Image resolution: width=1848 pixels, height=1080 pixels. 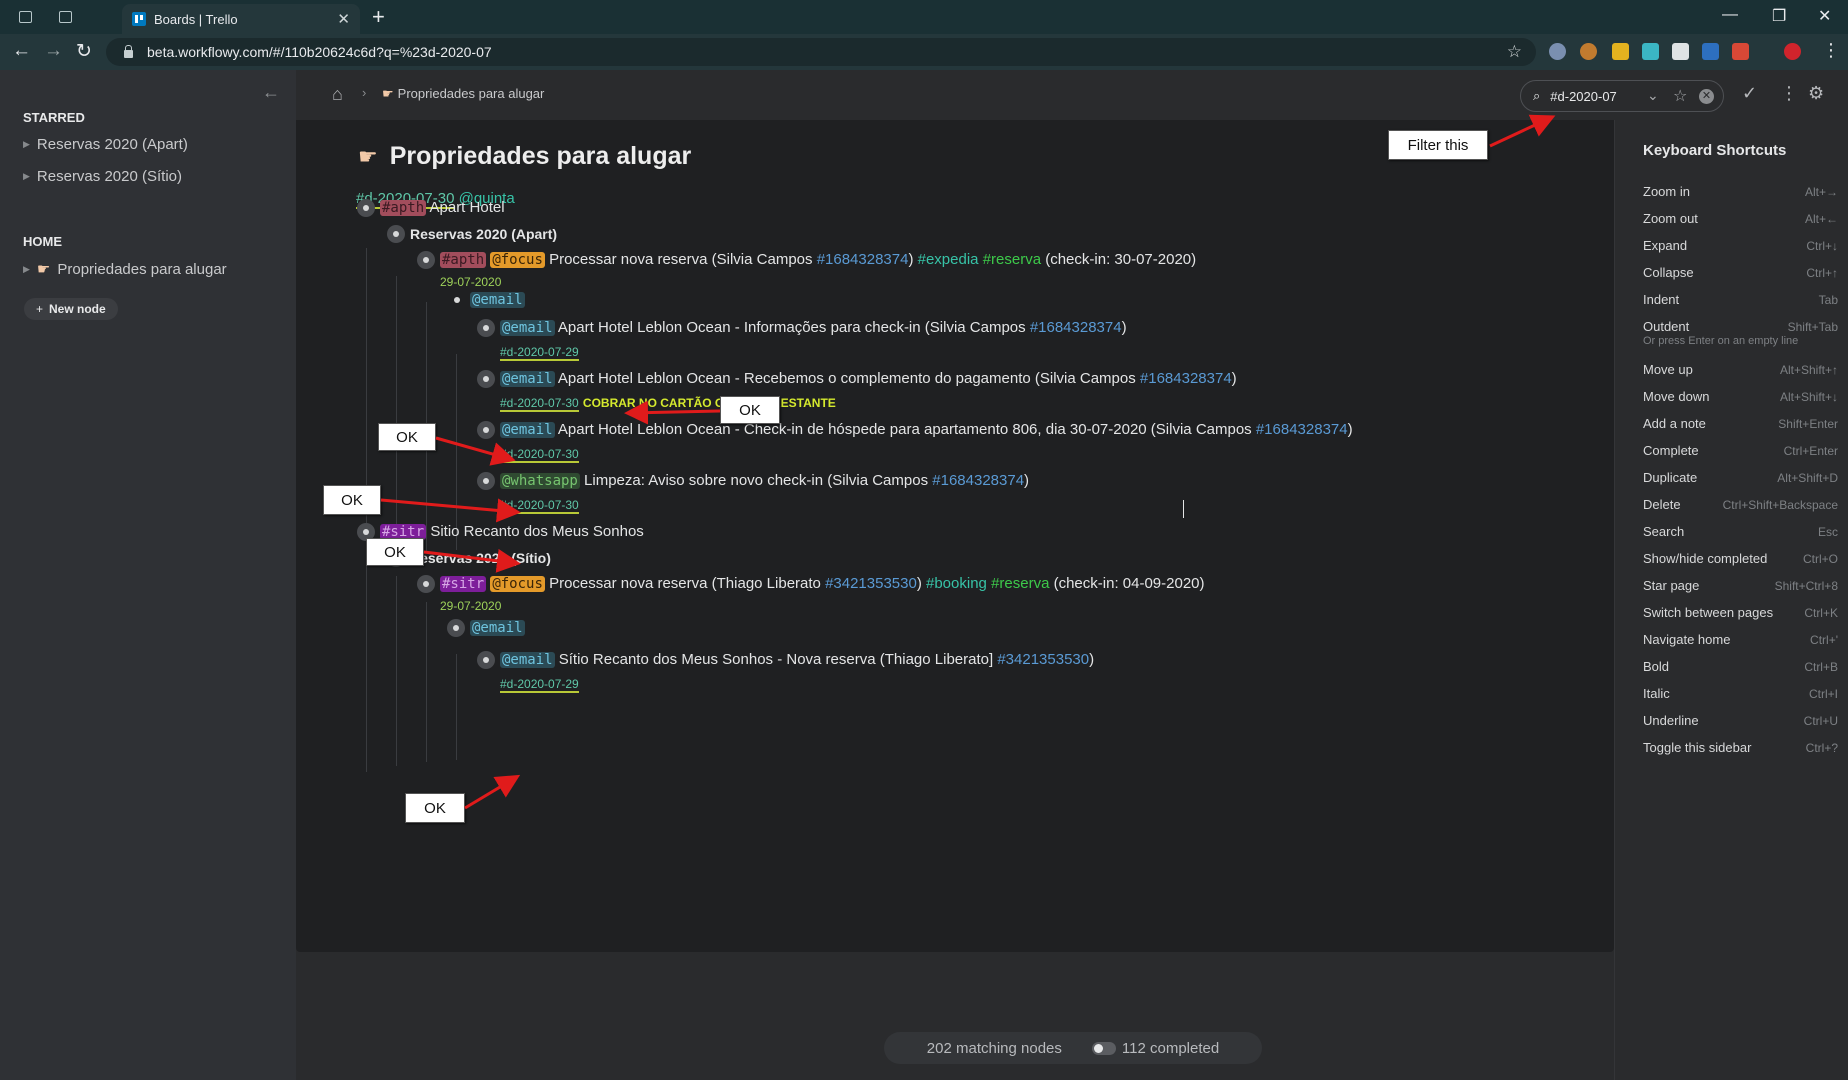 I want to click on node-reservas-apart: Reservas 2020 (Apart), so click(x=483, y=234).